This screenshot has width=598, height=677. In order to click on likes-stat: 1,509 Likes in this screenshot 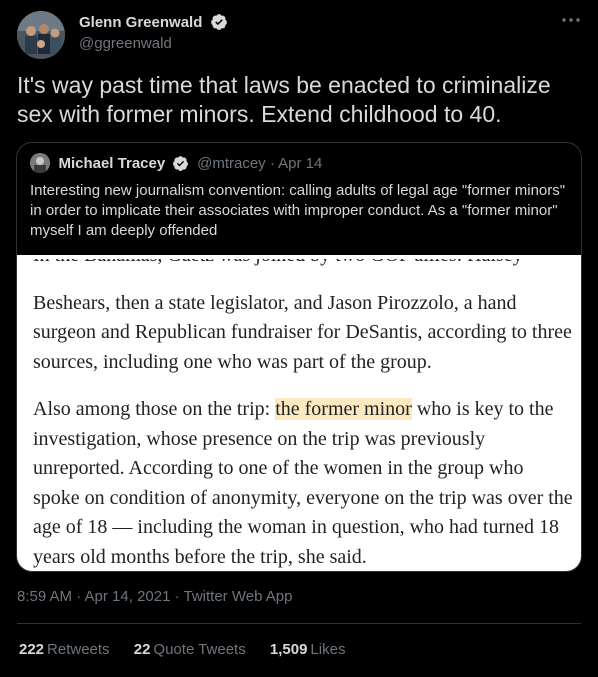, I will do `click(308, 649)`.